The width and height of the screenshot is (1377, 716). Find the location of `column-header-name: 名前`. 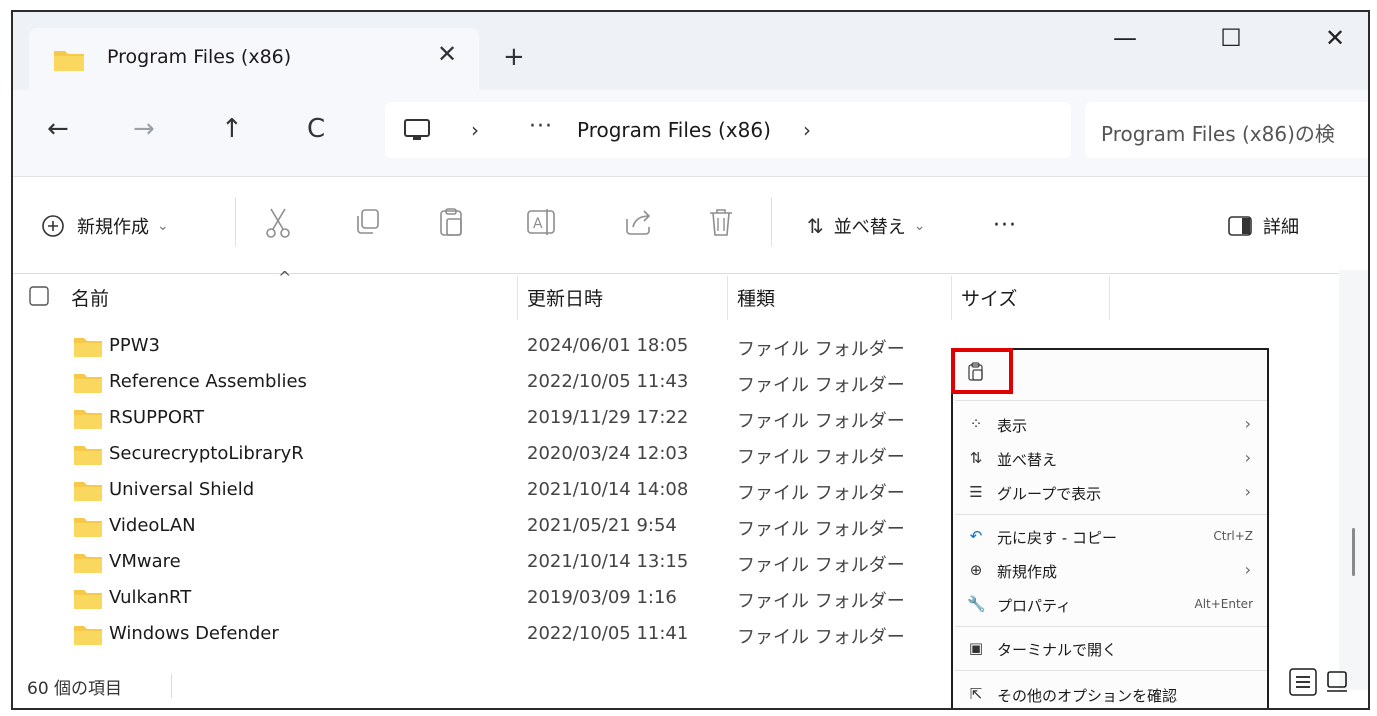

column-header-name: 名前 is located at coordinates (90, 297).